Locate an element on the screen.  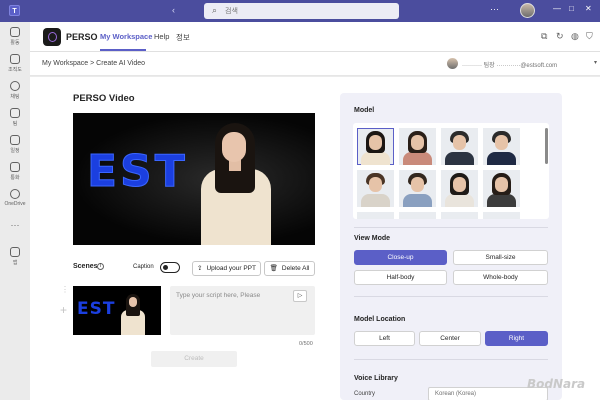
user-avatar is located at coordinates (452, 63).